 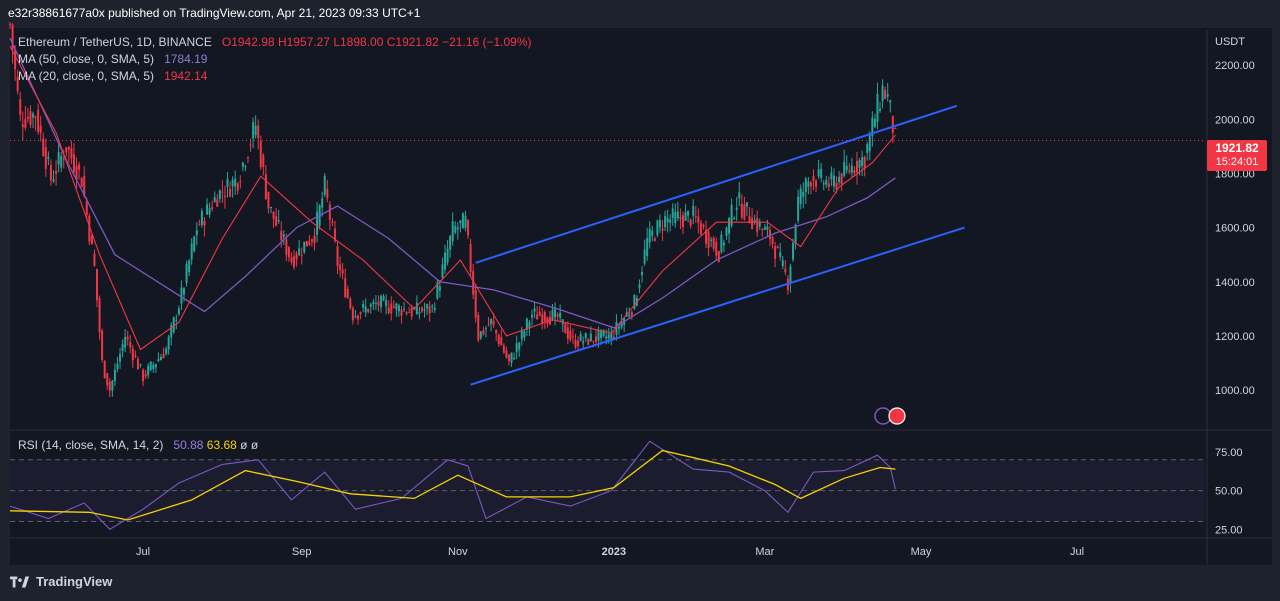 What do you see at coordinates (458, 552) in the screenshot?
I see `x-tick-label: Nov` at bounding box center [458, 552].